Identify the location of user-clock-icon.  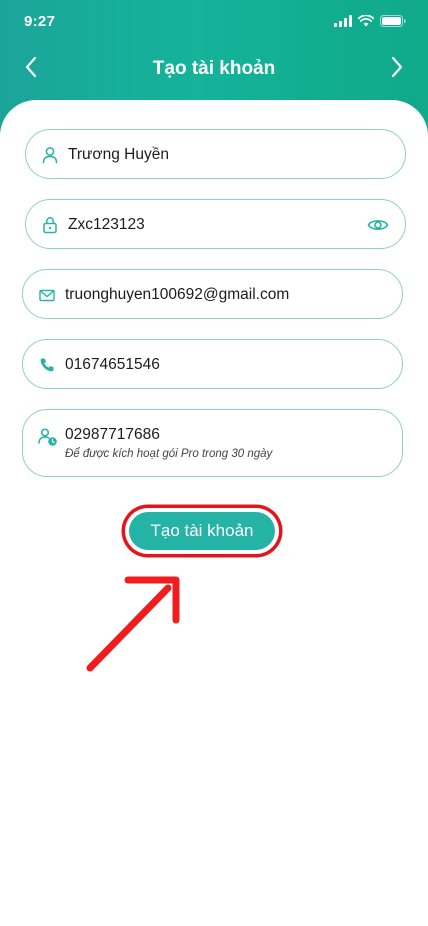
(47, 437).